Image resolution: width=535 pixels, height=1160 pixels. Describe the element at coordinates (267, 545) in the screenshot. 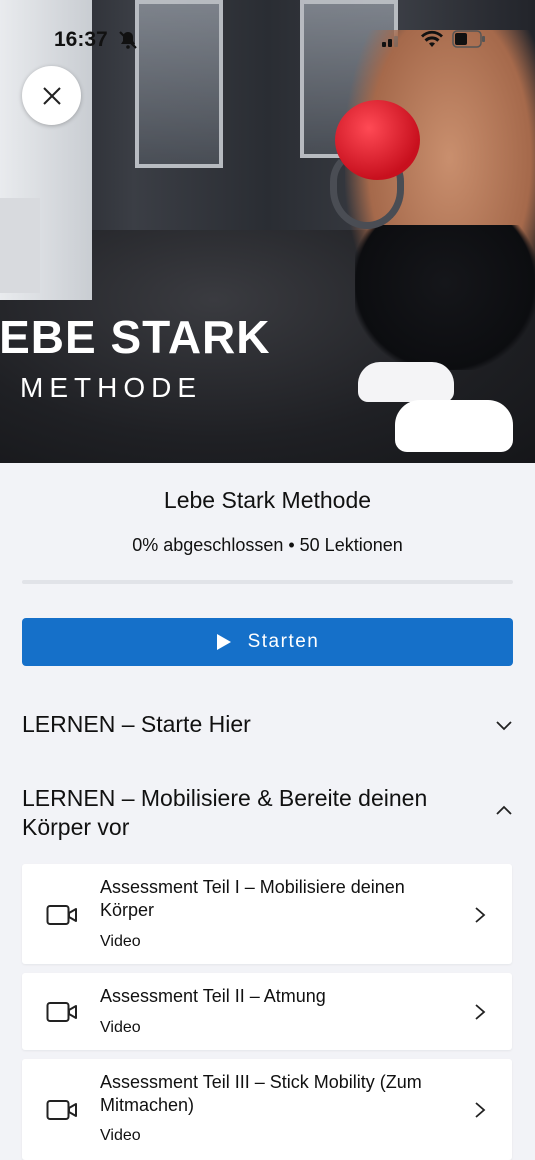

I see `course-progress-text: 0% abgeschlossen • 50 Lektionen` at that location.